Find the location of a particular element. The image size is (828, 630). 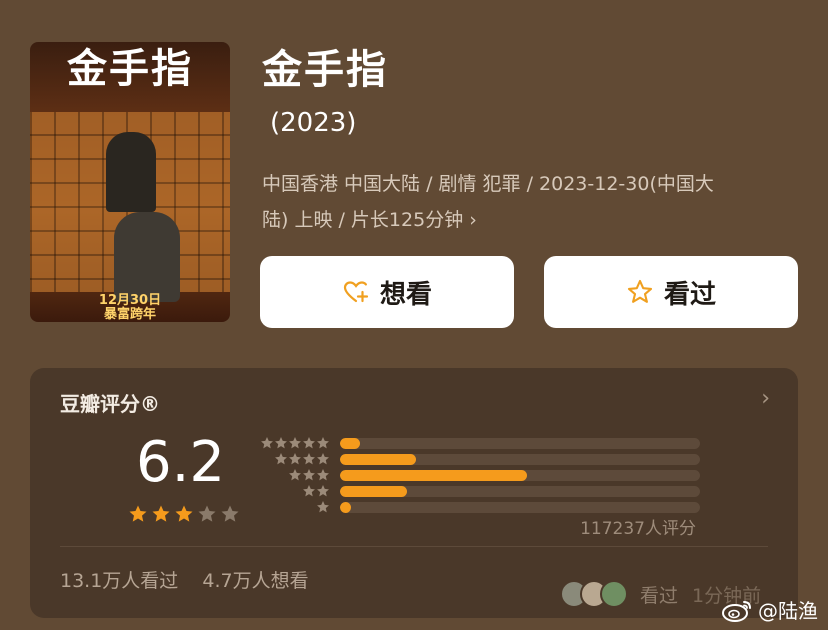

rating-header: 豆瓣评分® is located at coordinates (110, 404).